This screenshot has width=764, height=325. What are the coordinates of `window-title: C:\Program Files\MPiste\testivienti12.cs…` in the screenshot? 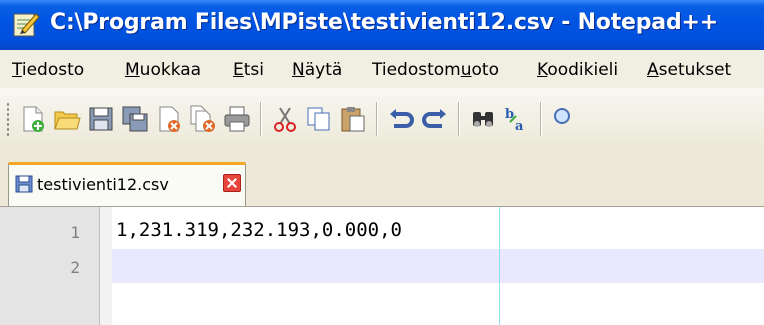 It's located at (384, 22).